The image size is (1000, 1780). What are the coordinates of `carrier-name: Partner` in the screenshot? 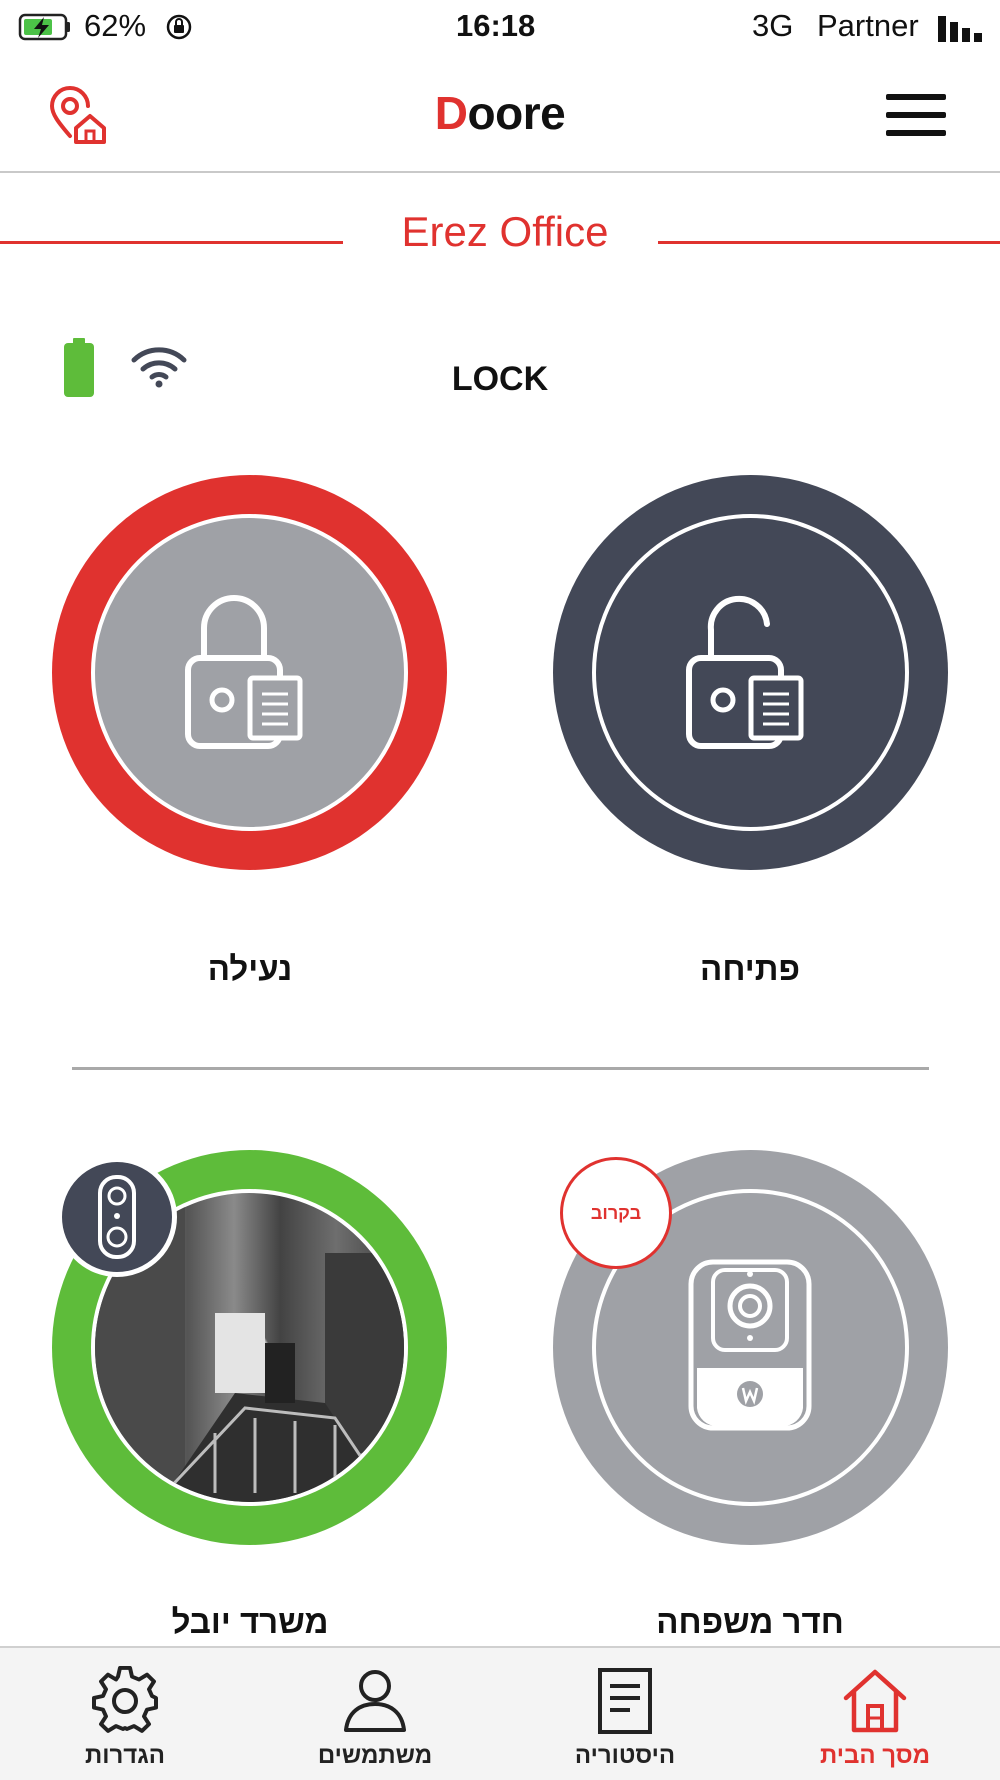 It's located at (868, 25).